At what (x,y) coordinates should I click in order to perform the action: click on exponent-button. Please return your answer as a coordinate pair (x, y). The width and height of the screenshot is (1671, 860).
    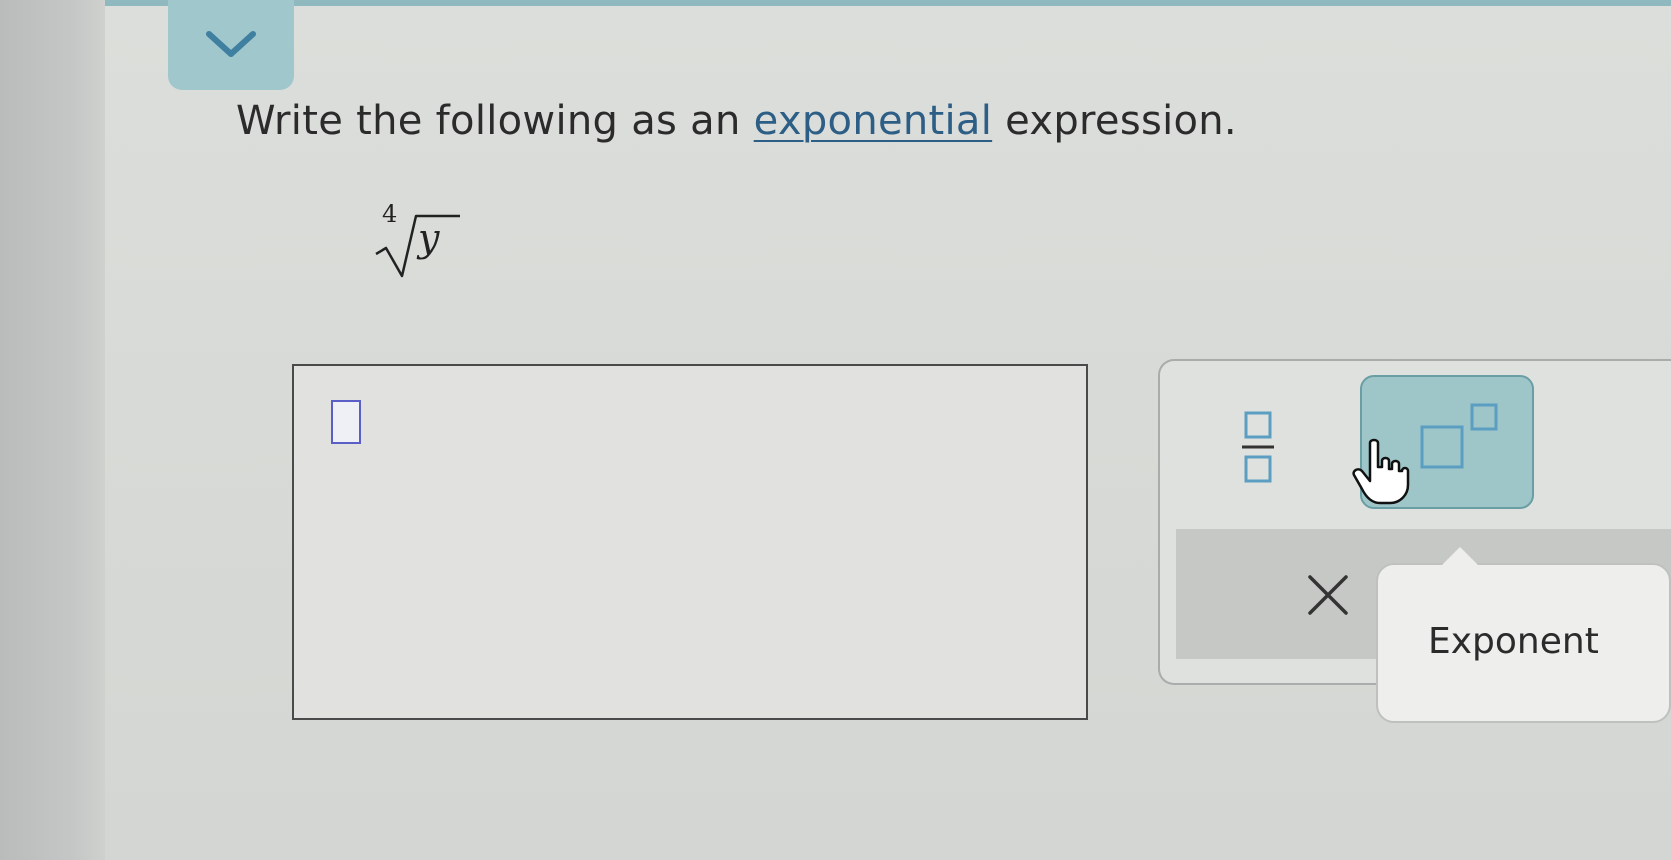
    Looking at the image, I should click on (1443, 442).